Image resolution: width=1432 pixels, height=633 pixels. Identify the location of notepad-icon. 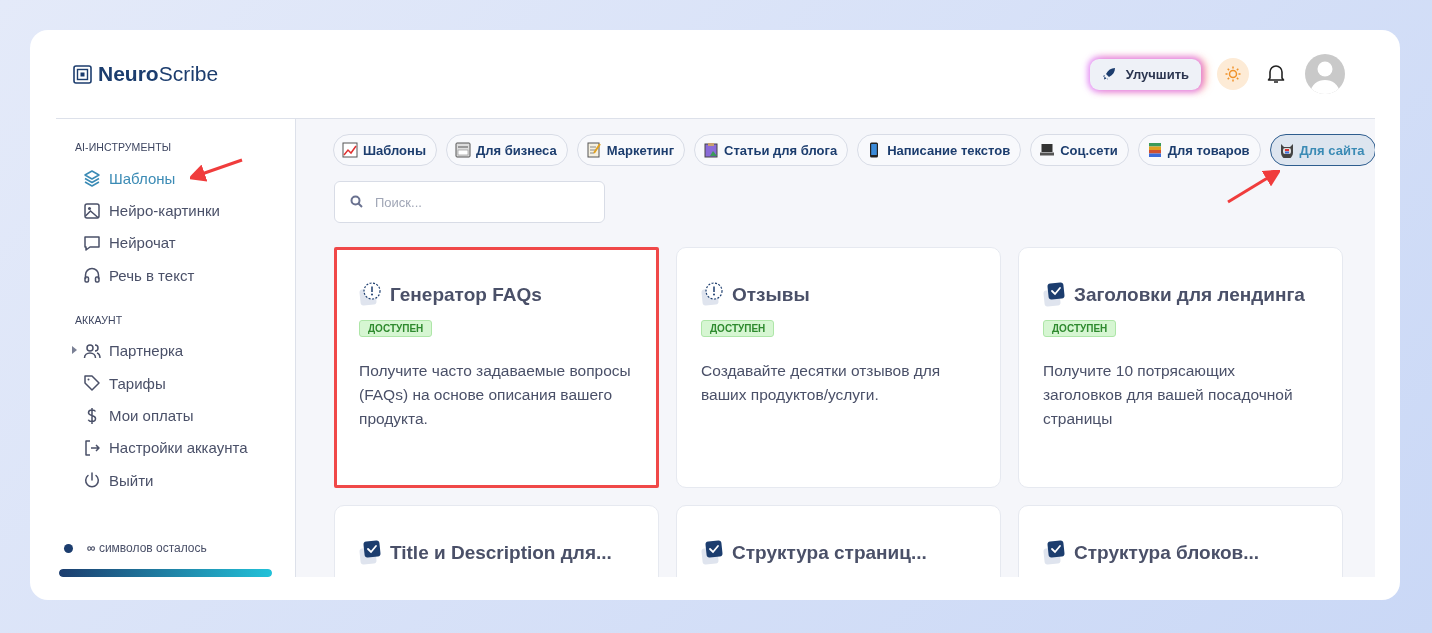
(593, 150).